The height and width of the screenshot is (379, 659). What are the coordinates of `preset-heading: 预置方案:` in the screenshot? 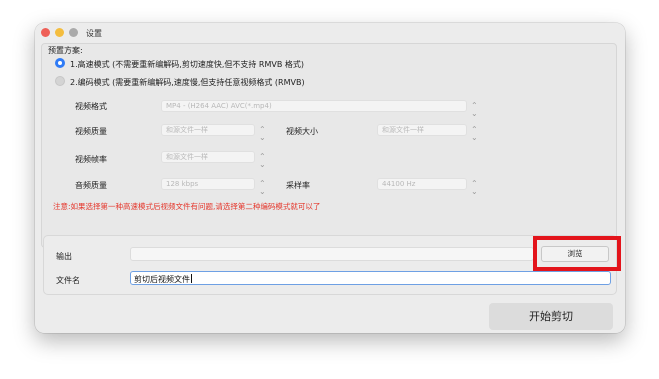 It's located at (65, 50).